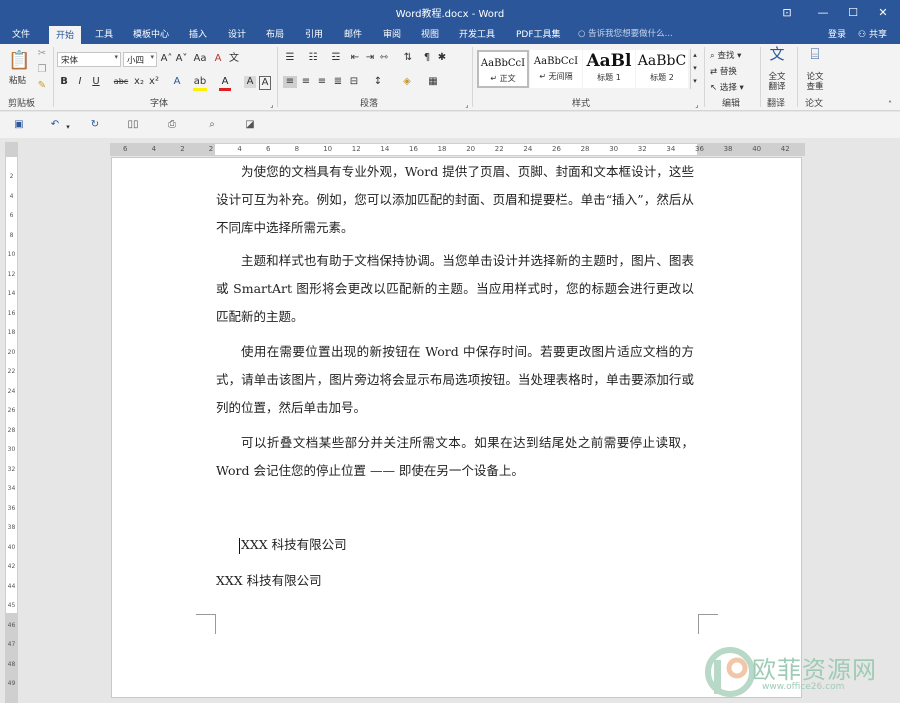  I want to click on replace-button: ⇄ 替换, so click(723, 71).